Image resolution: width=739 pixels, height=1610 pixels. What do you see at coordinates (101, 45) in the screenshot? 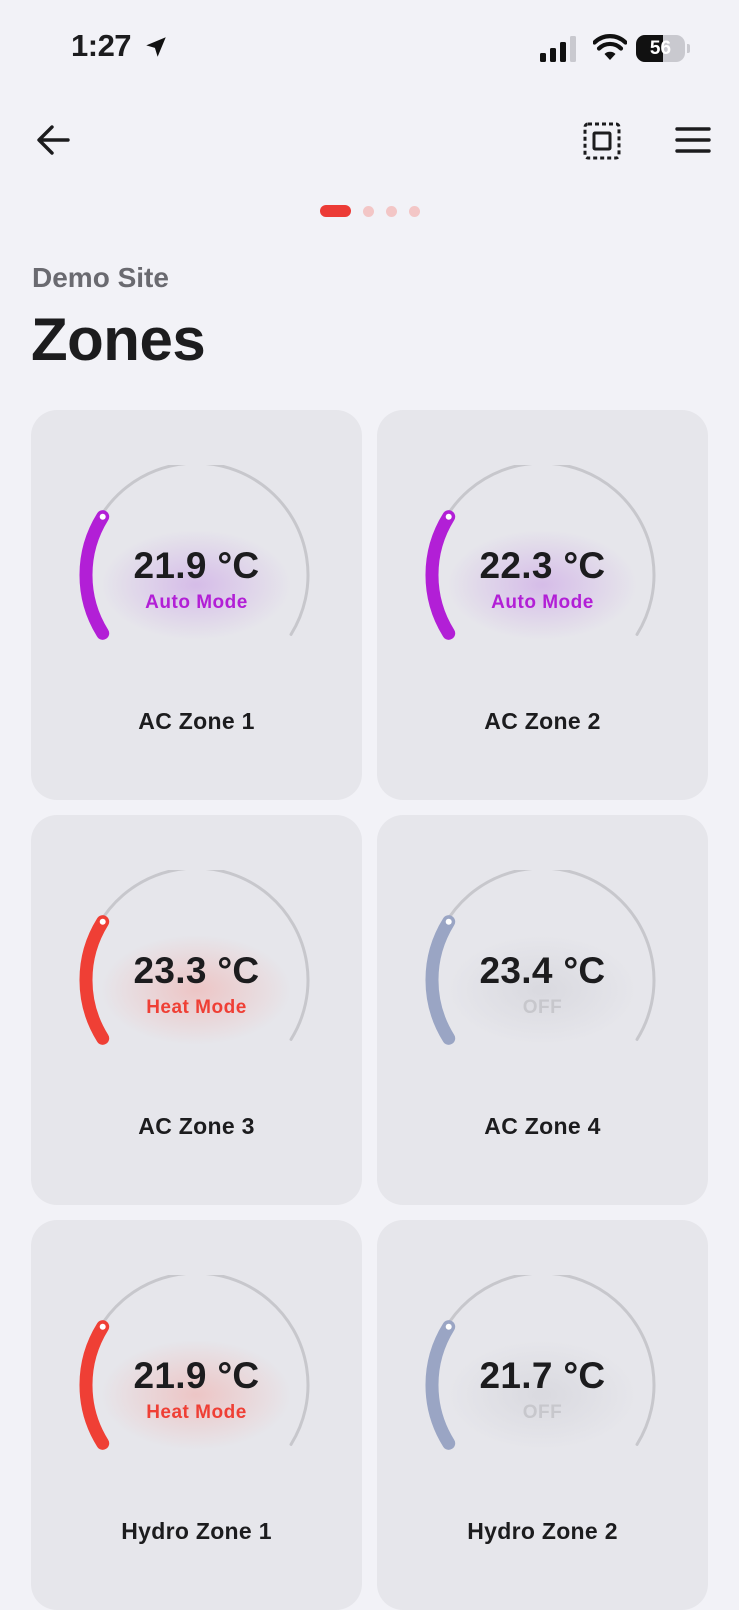
I see `status-time: 1:27` at bounding box center [101, 45].